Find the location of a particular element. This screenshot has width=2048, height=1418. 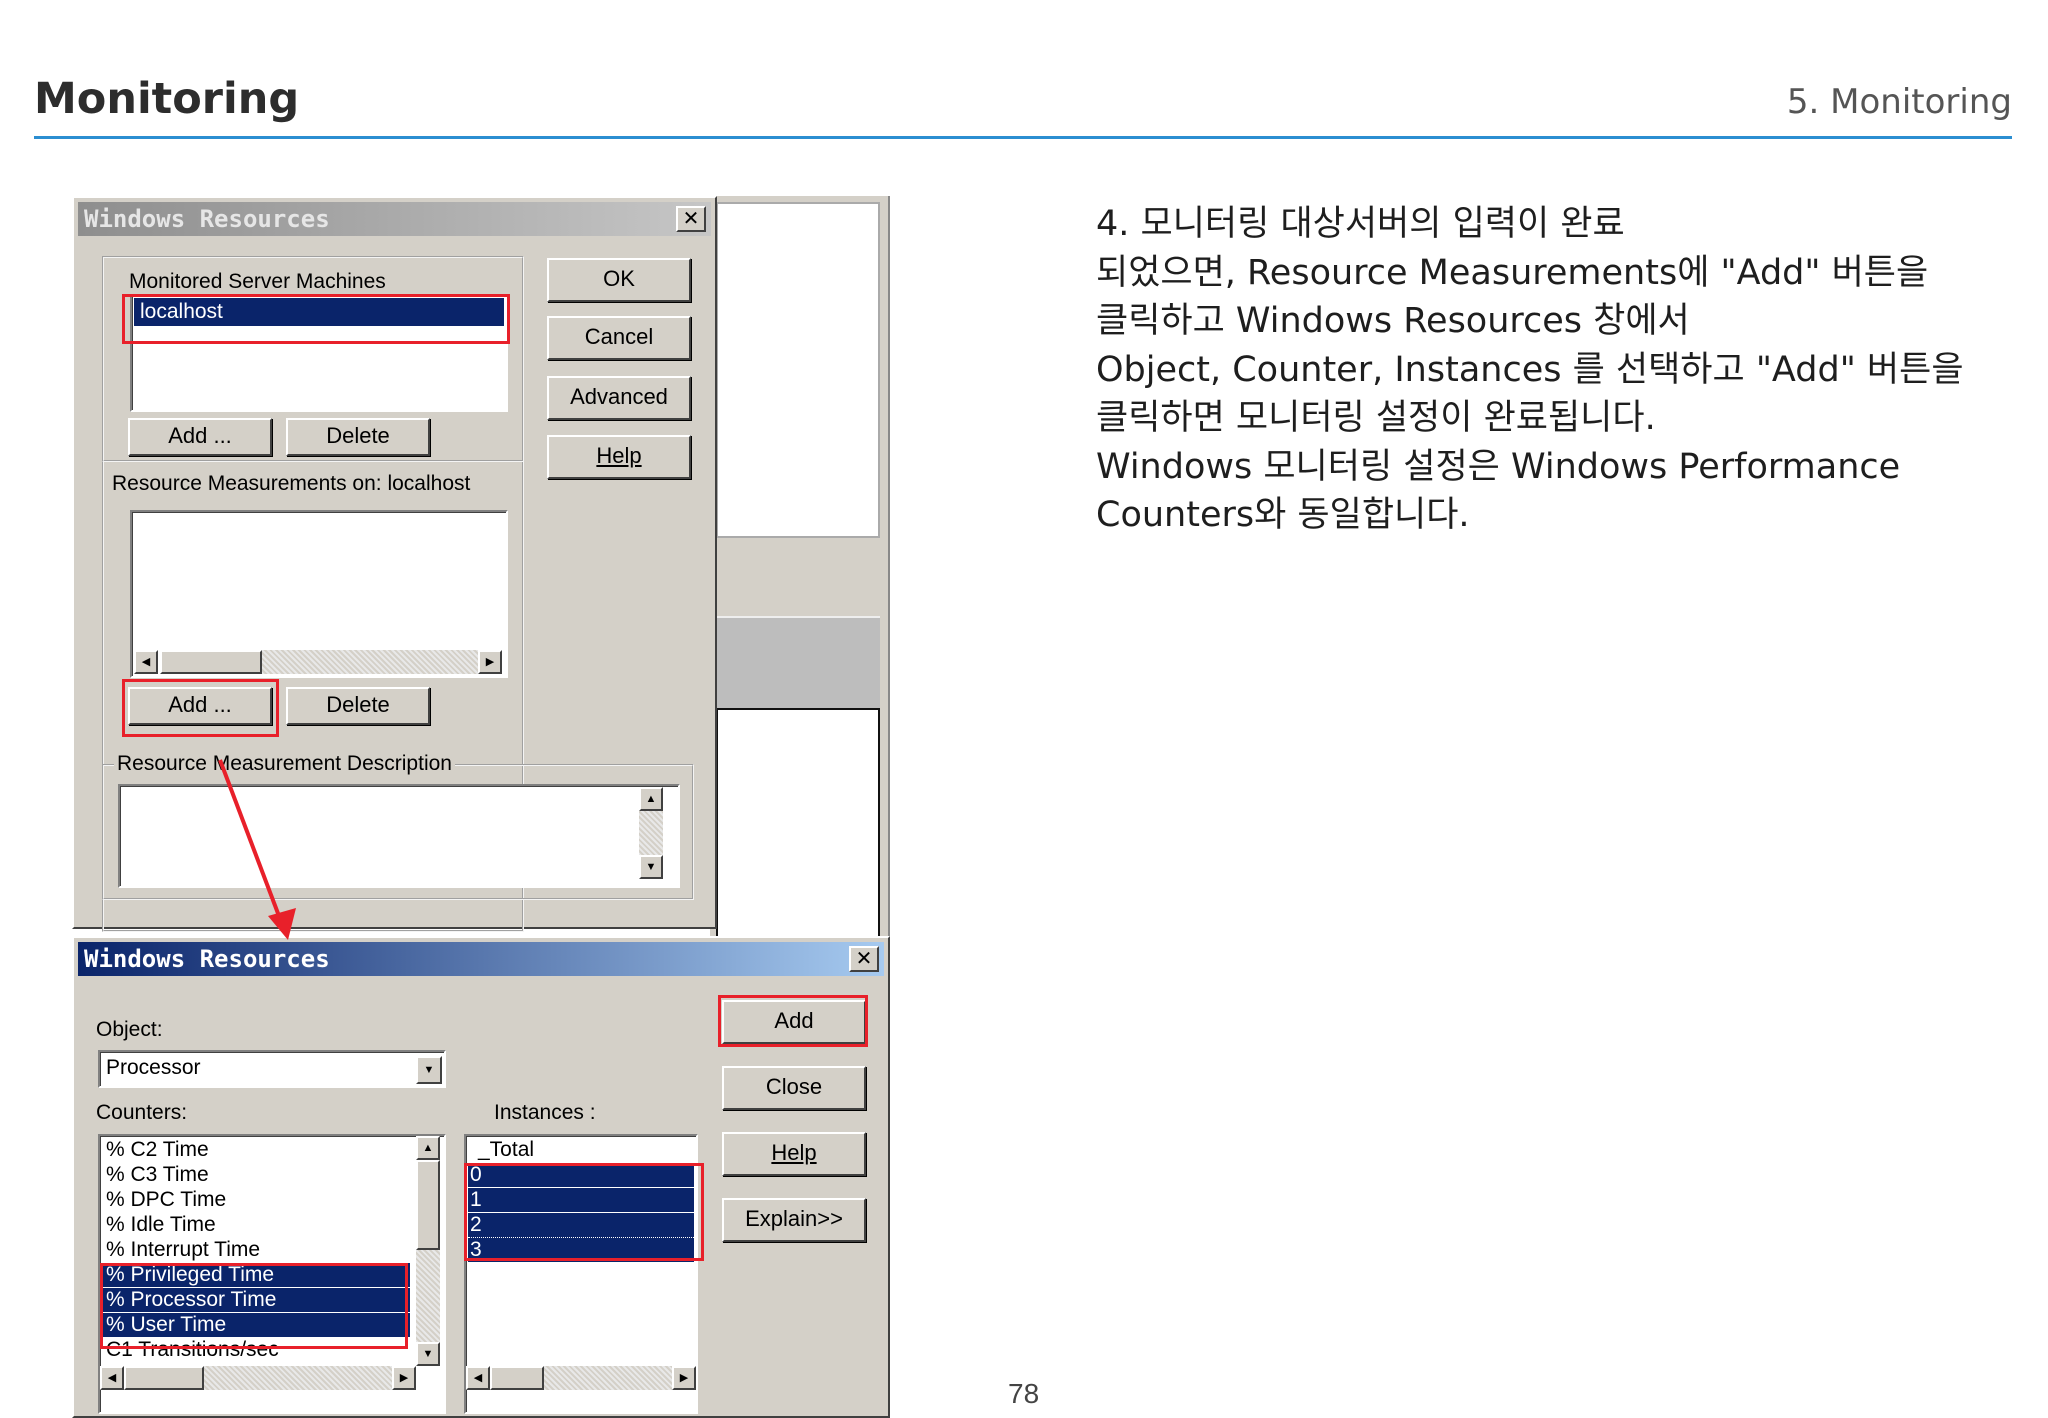

highlight-add-counter is located at coordinates (793, 1021).